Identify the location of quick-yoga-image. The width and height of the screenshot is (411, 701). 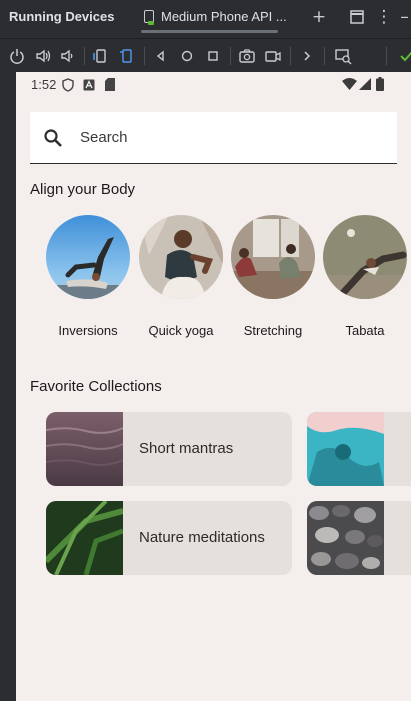
(181, 257).